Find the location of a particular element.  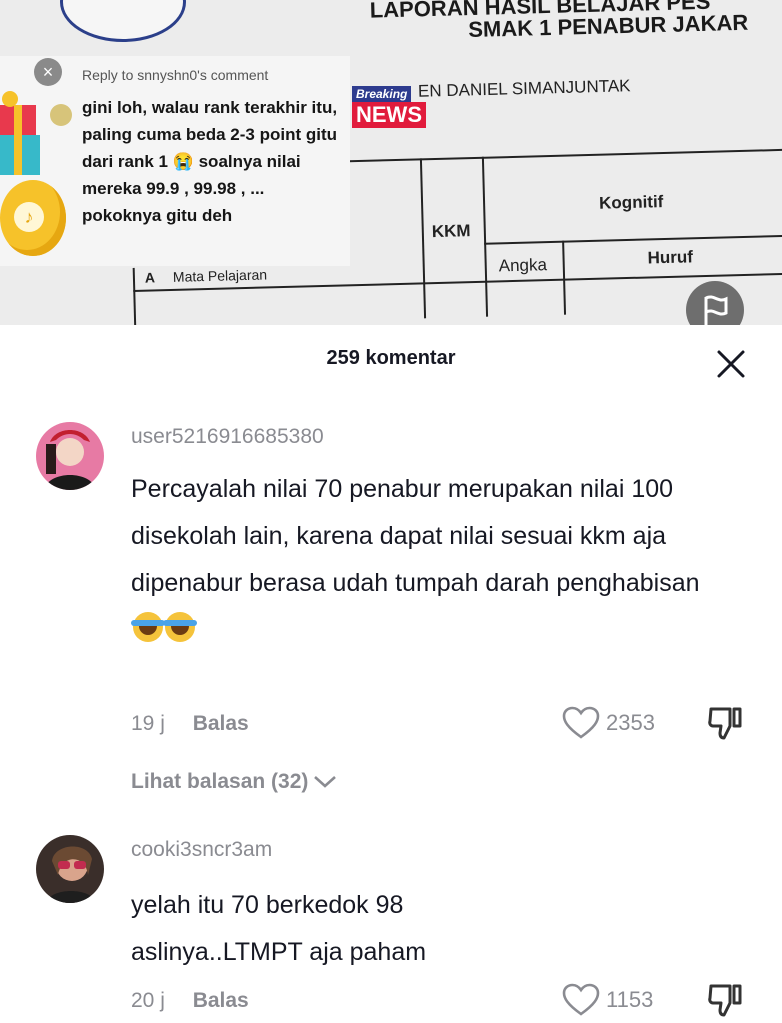

comment-meta: 19 j Balas is located at coordinates (190, 724).